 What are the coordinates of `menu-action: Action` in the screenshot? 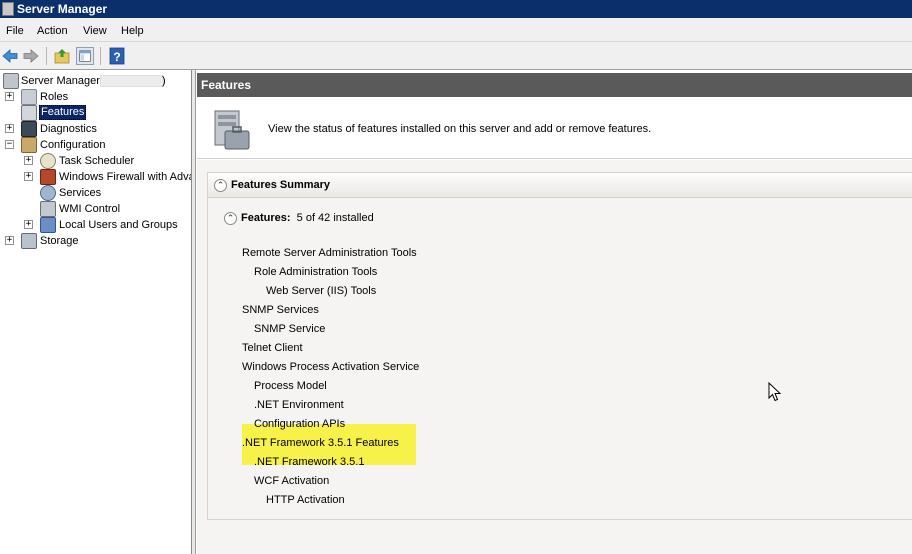 It's located at (52, 31).